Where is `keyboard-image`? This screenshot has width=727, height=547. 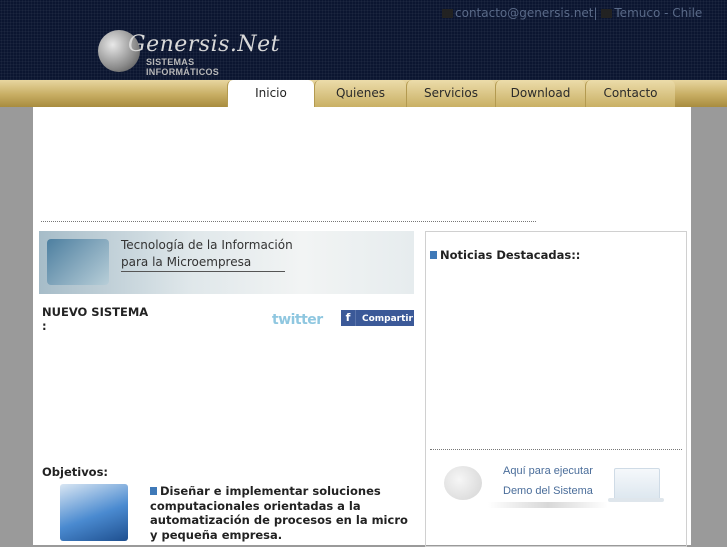 keyboard-image is located at coordinates (94, 512).